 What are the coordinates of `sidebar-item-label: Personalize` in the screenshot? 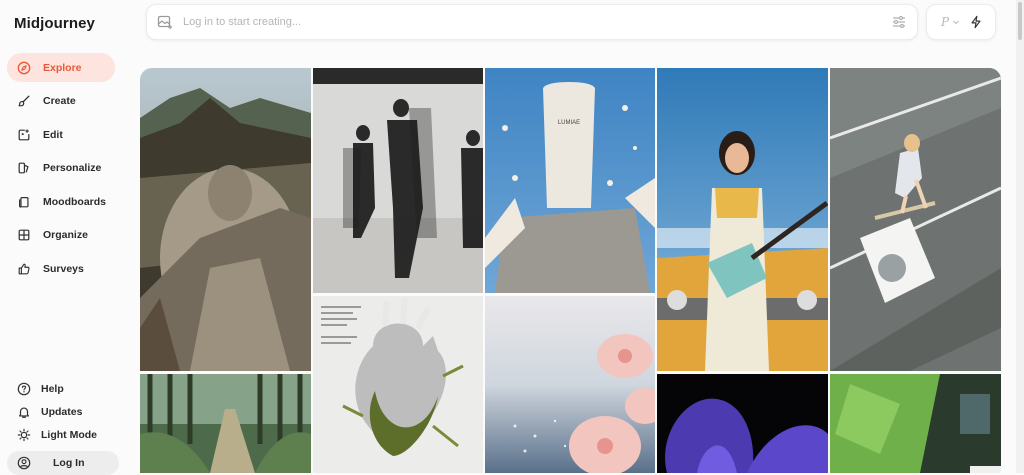 It's located at (72, 168).